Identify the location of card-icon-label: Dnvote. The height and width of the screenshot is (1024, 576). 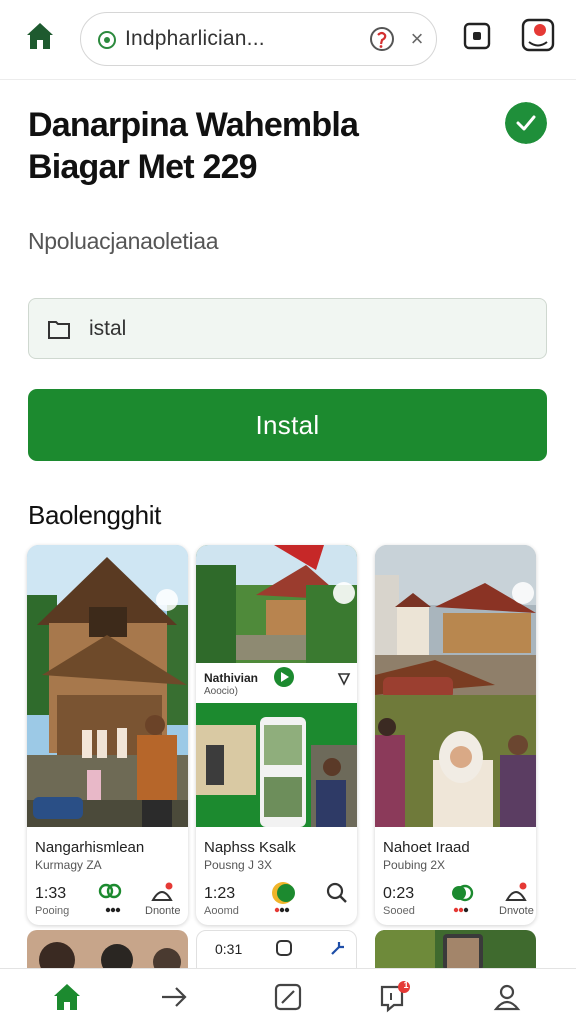
(516, 911).